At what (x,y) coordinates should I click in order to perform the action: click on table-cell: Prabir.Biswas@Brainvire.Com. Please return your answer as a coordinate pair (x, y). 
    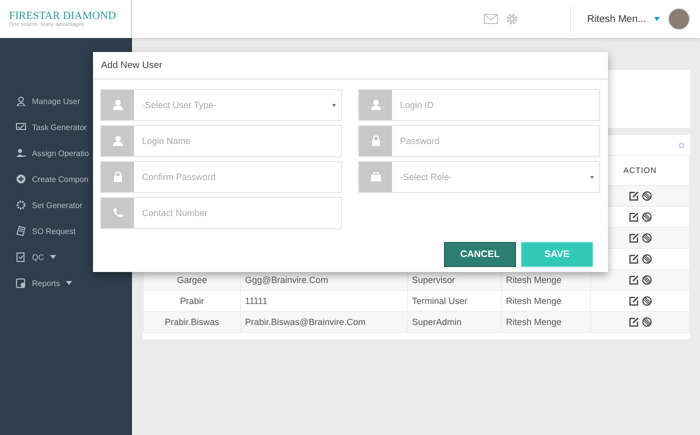
    Looking at the image, I should click on (324, 322).